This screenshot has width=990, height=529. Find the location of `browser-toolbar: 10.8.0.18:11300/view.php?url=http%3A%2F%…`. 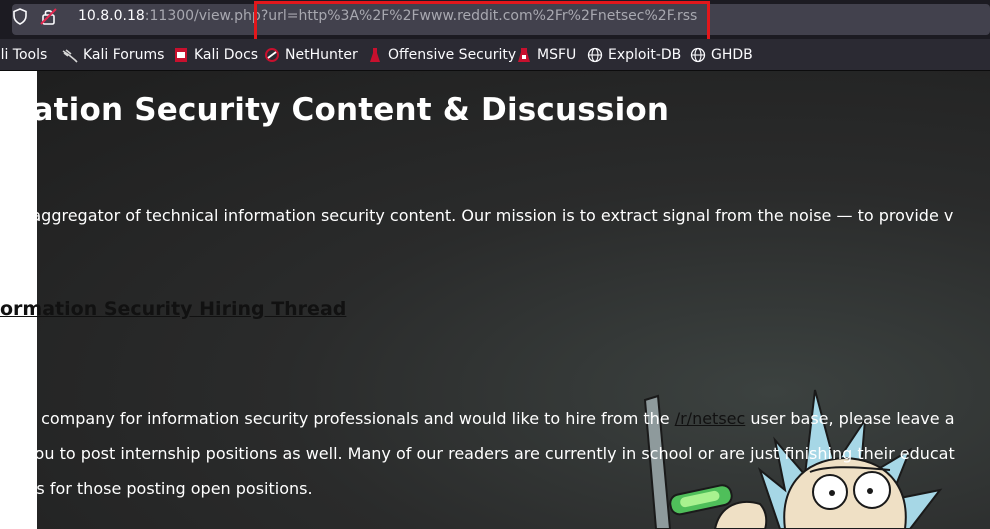

browser-toolbar: 10.8.0.18:11300/view.php?url=http%3A%2F%… is located at coordinates (495, 21).